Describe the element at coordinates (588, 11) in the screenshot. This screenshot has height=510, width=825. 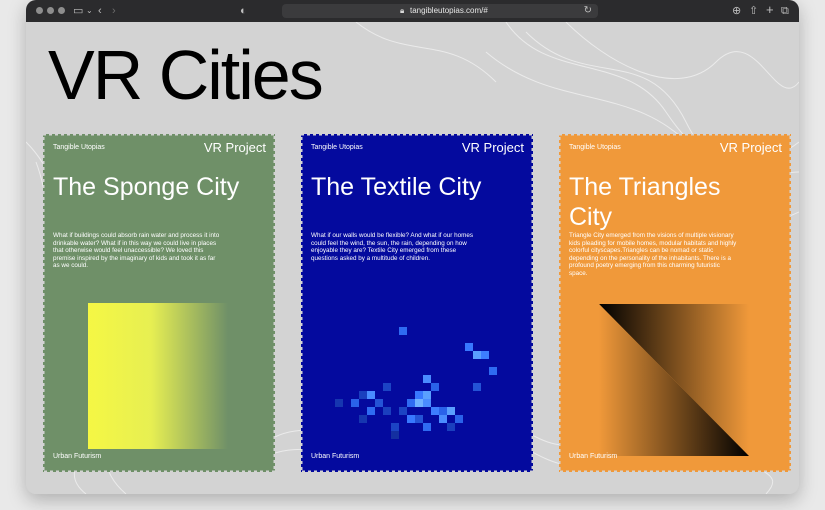
I see `reload-icon: ↻` at that location.